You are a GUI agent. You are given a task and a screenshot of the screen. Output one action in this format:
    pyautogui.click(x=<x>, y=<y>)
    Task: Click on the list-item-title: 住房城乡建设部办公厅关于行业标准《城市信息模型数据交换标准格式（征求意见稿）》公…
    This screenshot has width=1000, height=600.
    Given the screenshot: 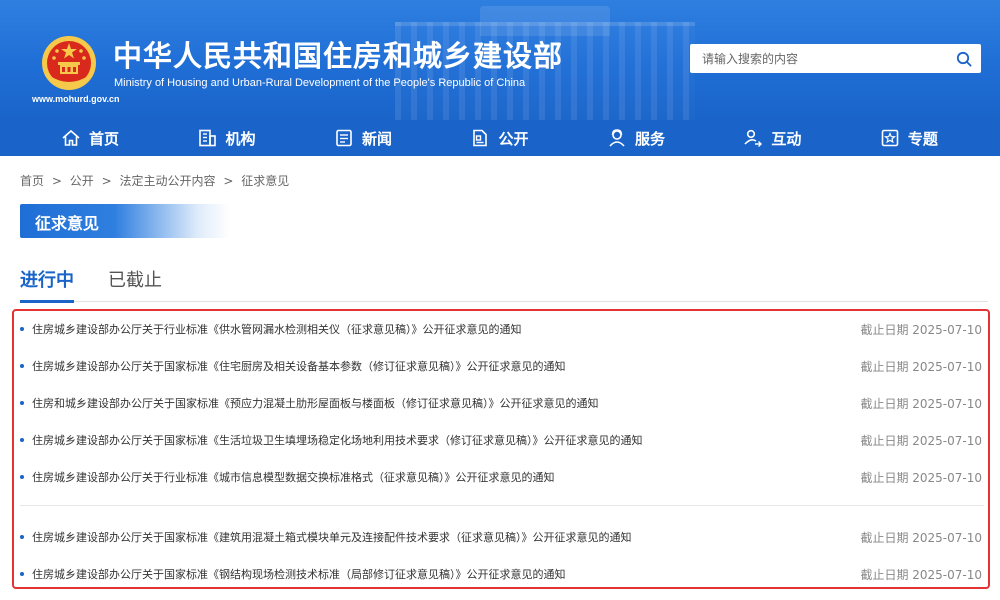 What is the action you would take?
    pyautogui.click(x=293, y=477)
    